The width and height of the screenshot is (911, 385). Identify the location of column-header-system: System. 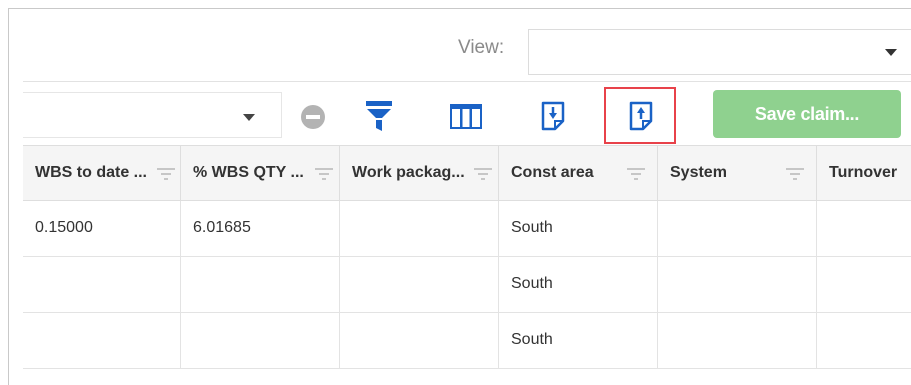
(737, 173).